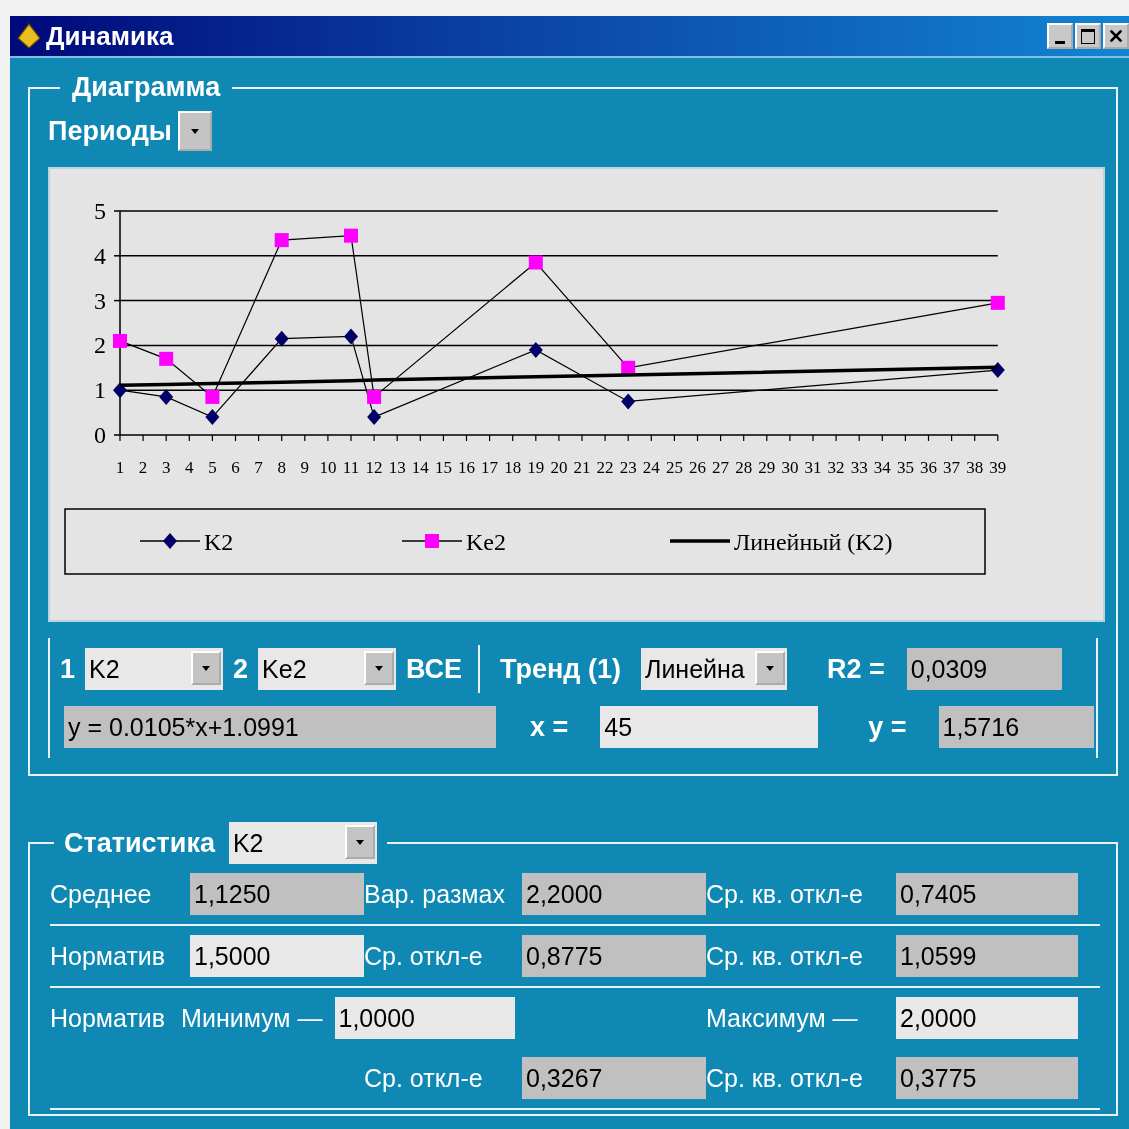 Image resolution: width=1129 pixels, height=1129 pixels. Describe the element at coordinates (486, 542) in the screenshot. I see `legend-label: Ke2` at that location.